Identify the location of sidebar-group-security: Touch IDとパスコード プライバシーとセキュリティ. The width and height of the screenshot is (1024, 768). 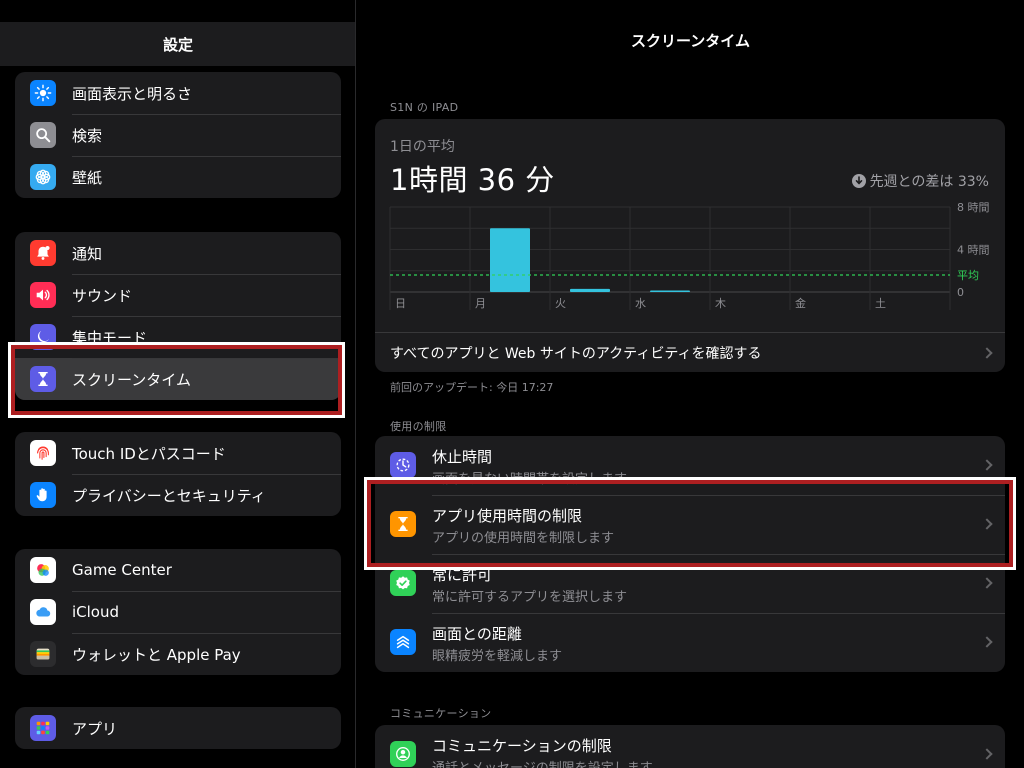
(178, 474).